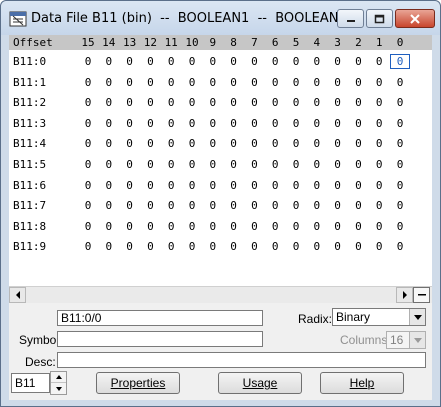 Image resolution: width=441 pixels, height=407 pixels. I want to click on maximize-button, so click(379, 18).